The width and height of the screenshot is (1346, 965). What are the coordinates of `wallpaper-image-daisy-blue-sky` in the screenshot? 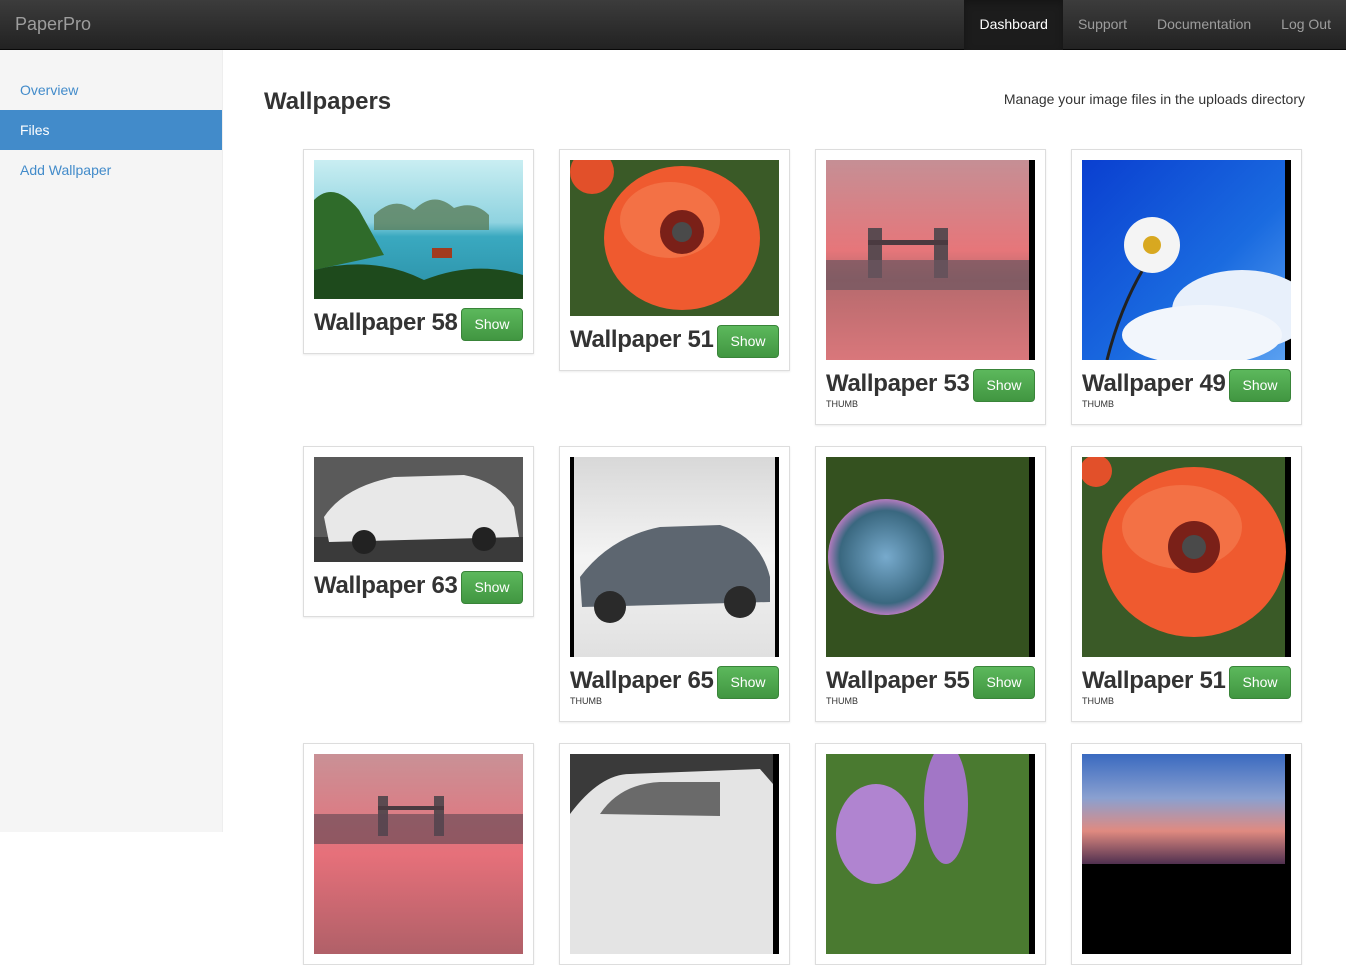 It's located at (1186, 260).